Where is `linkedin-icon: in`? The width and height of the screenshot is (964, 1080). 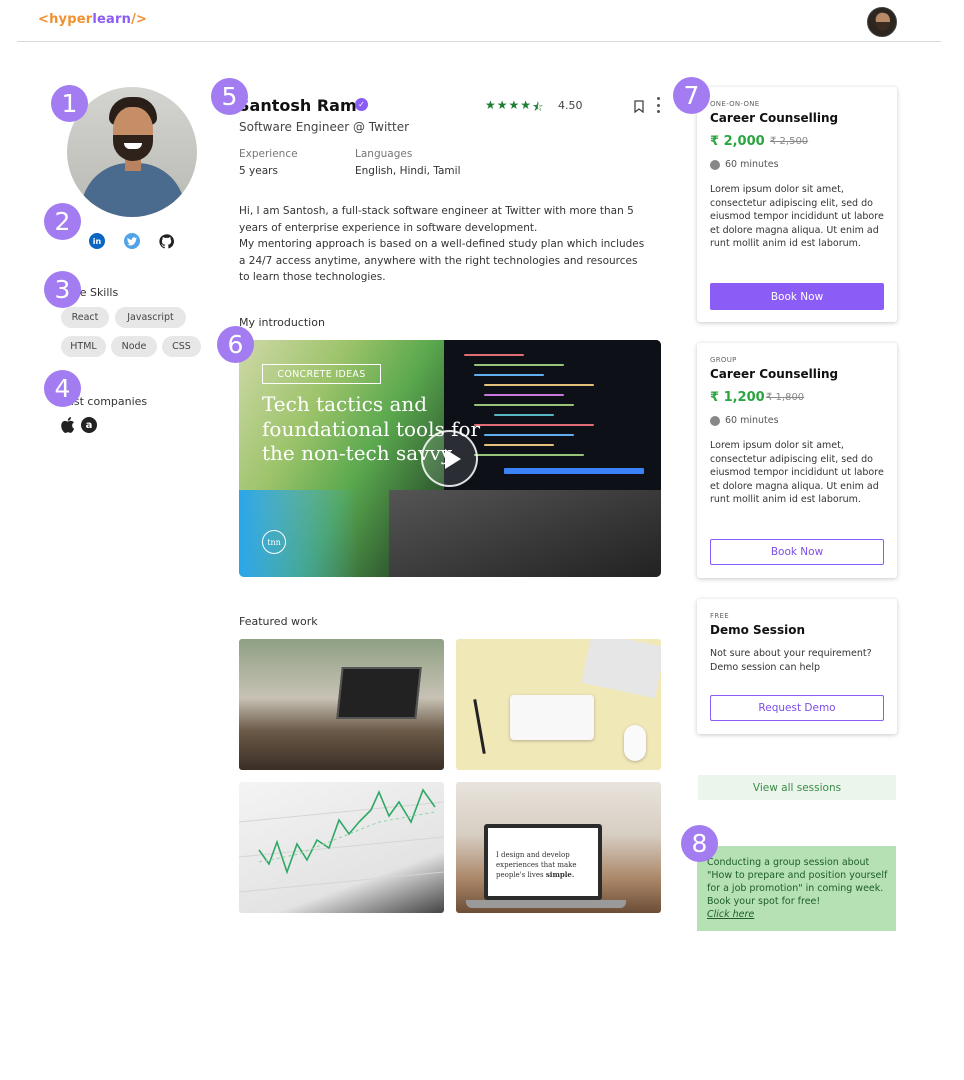
linkedin-icon: in is located at coordinates (97, 241).